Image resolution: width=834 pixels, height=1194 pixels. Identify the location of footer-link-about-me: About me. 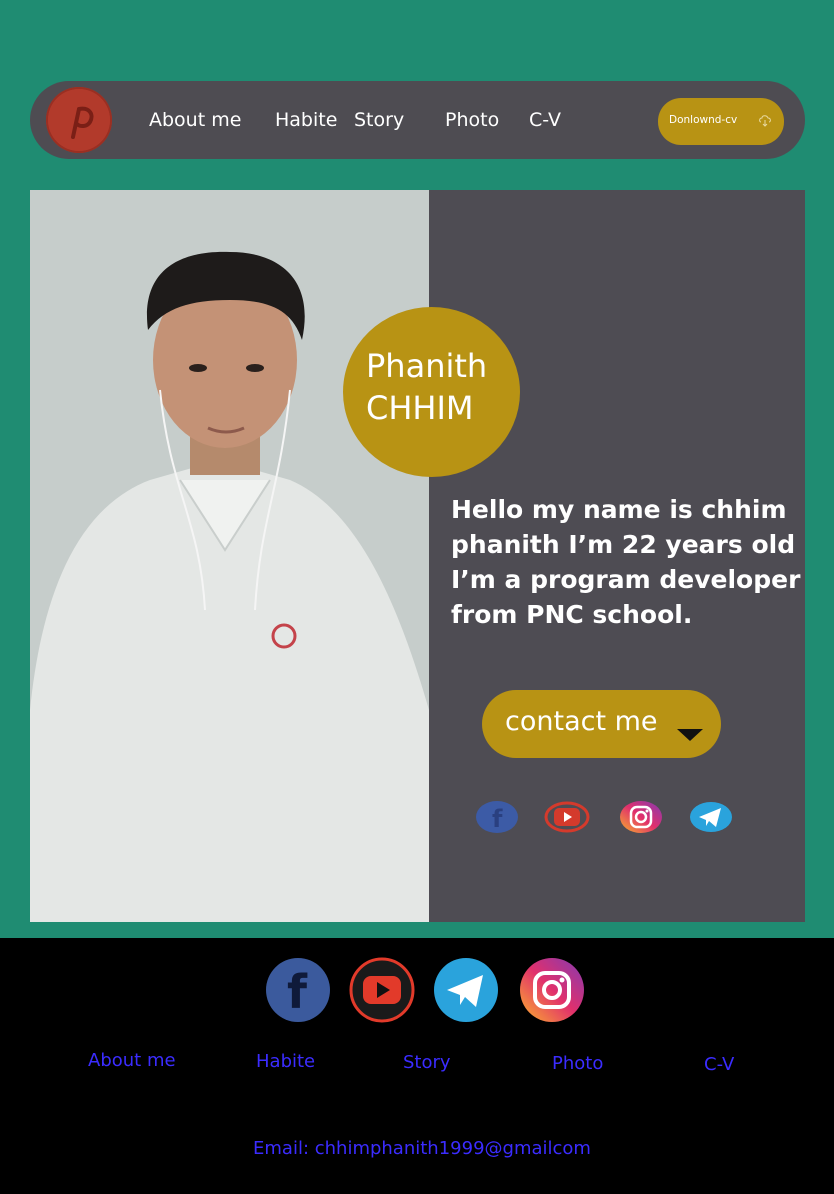
(132, 1060).